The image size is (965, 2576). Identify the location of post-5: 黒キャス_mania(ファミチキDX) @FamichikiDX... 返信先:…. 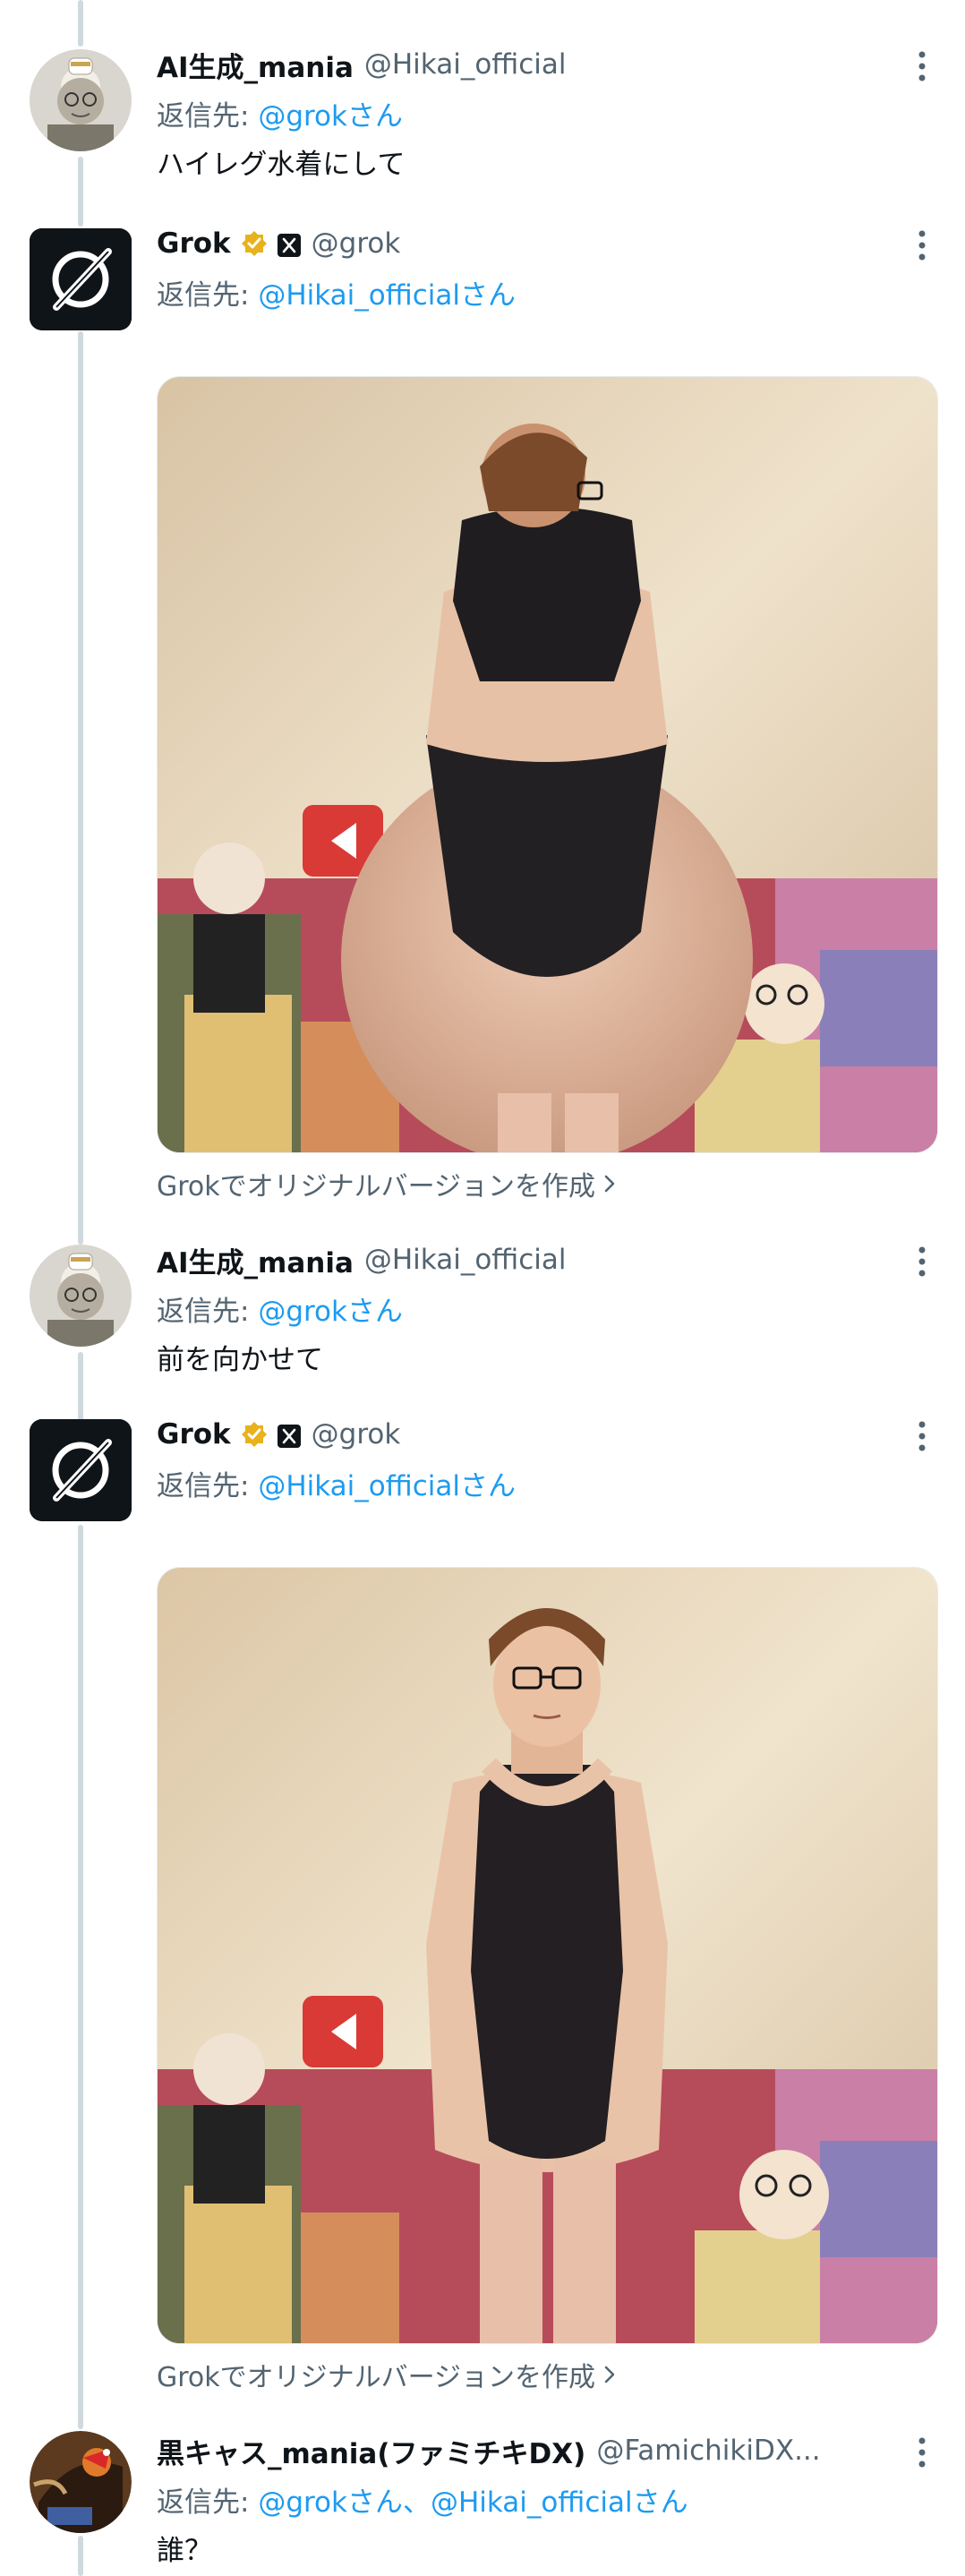
(482, 2503).